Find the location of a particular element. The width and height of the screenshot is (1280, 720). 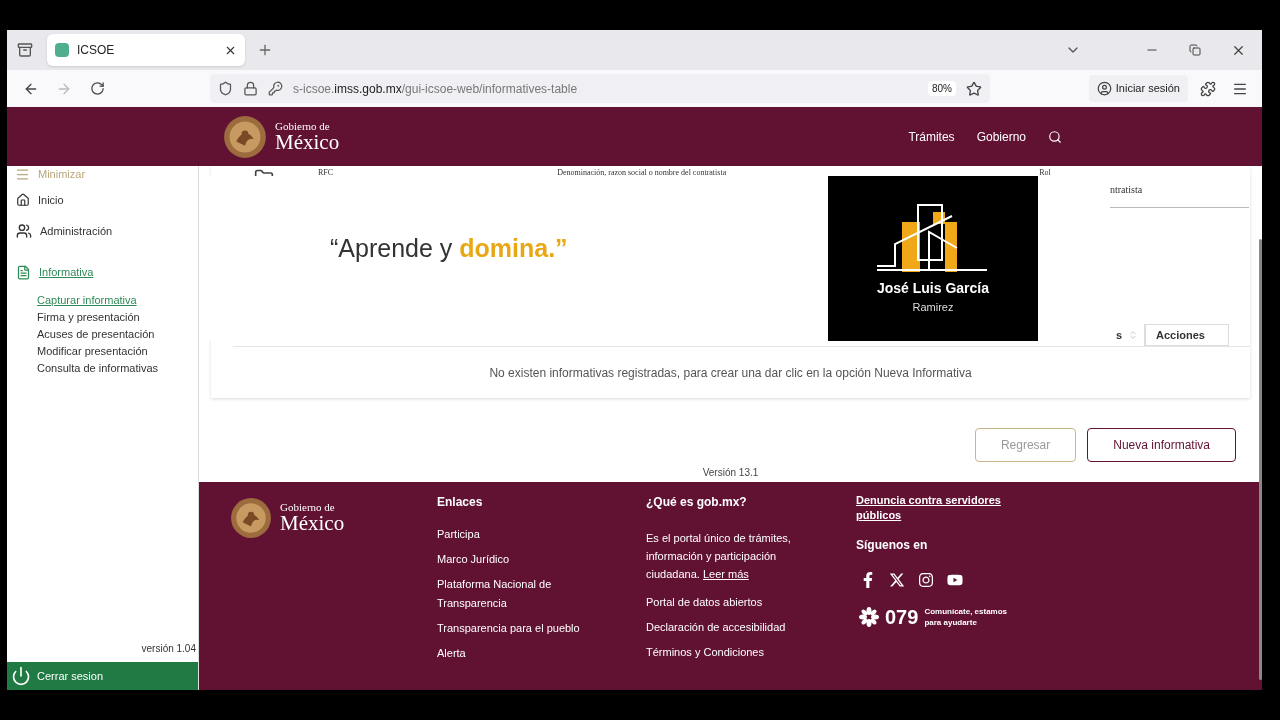

complaint-link: Denuncia contra servidores públicos is located at coordinates (946, 508).